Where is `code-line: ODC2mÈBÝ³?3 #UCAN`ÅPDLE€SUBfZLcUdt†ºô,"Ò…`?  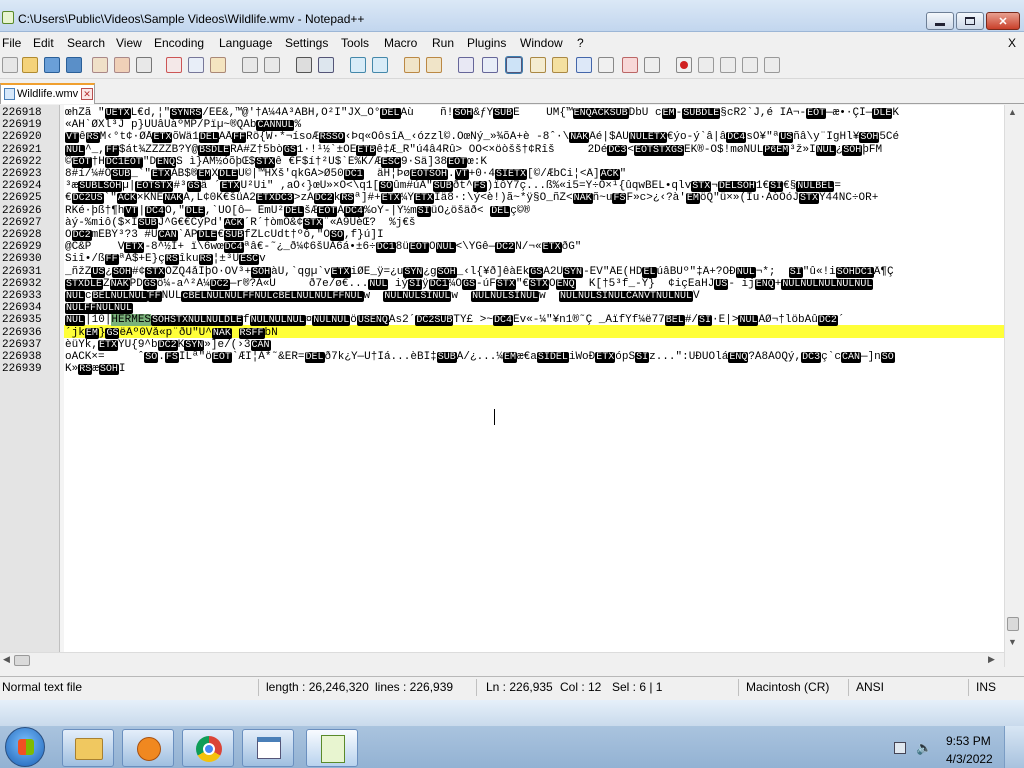 code-line: ODC2mÈBÝ³?3 #UCAN`ÅPDLE€SUBfZLcUdt†ºô,"Ò… is located at coordinates (534, 235).